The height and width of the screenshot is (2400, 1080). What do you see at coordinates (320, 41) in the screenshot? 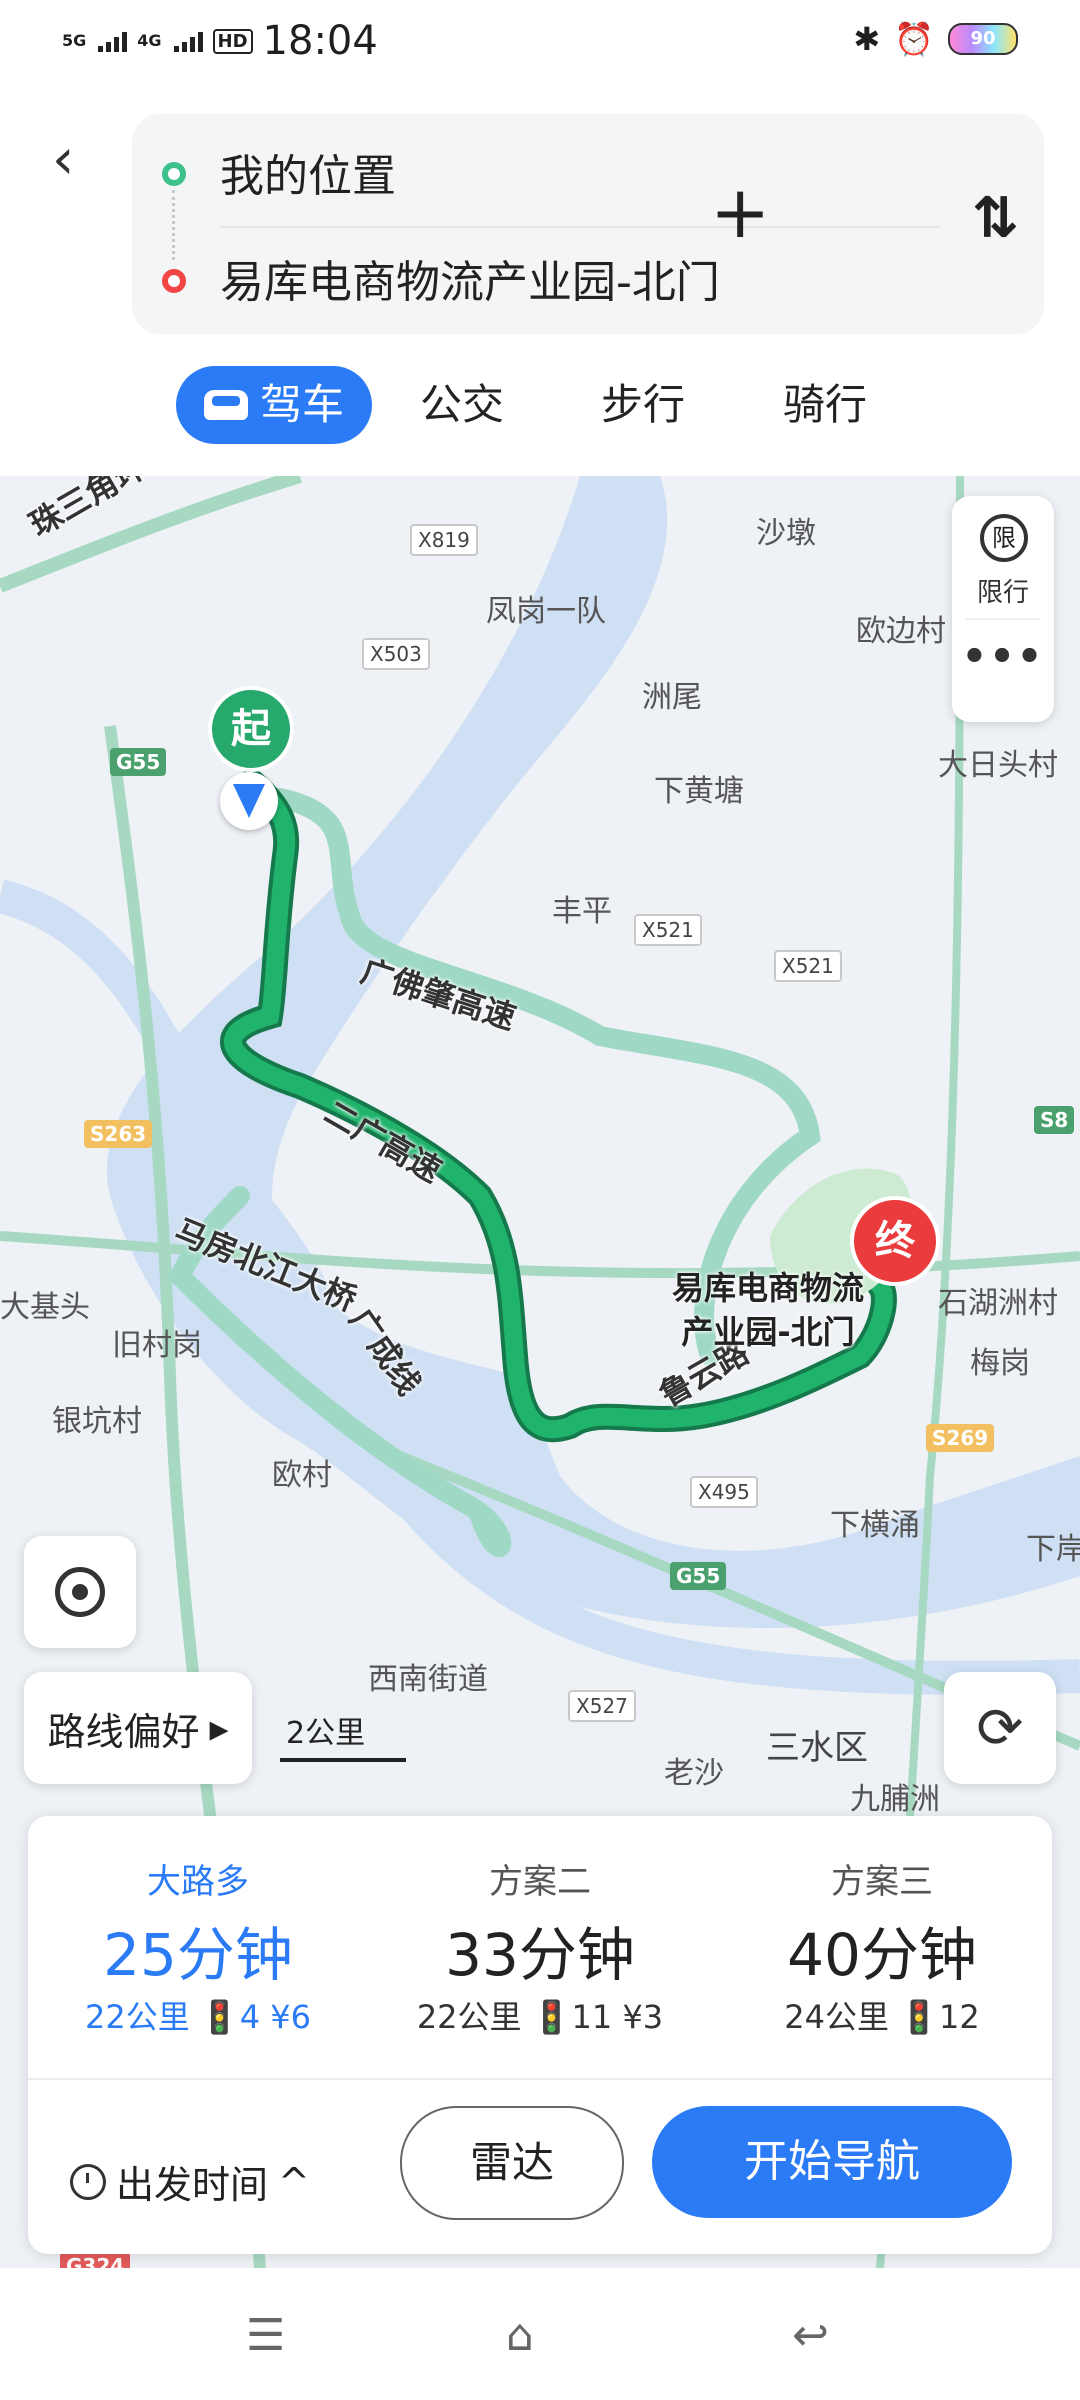
I see `clock-time: 18:04` at bounding box center [320, 41].